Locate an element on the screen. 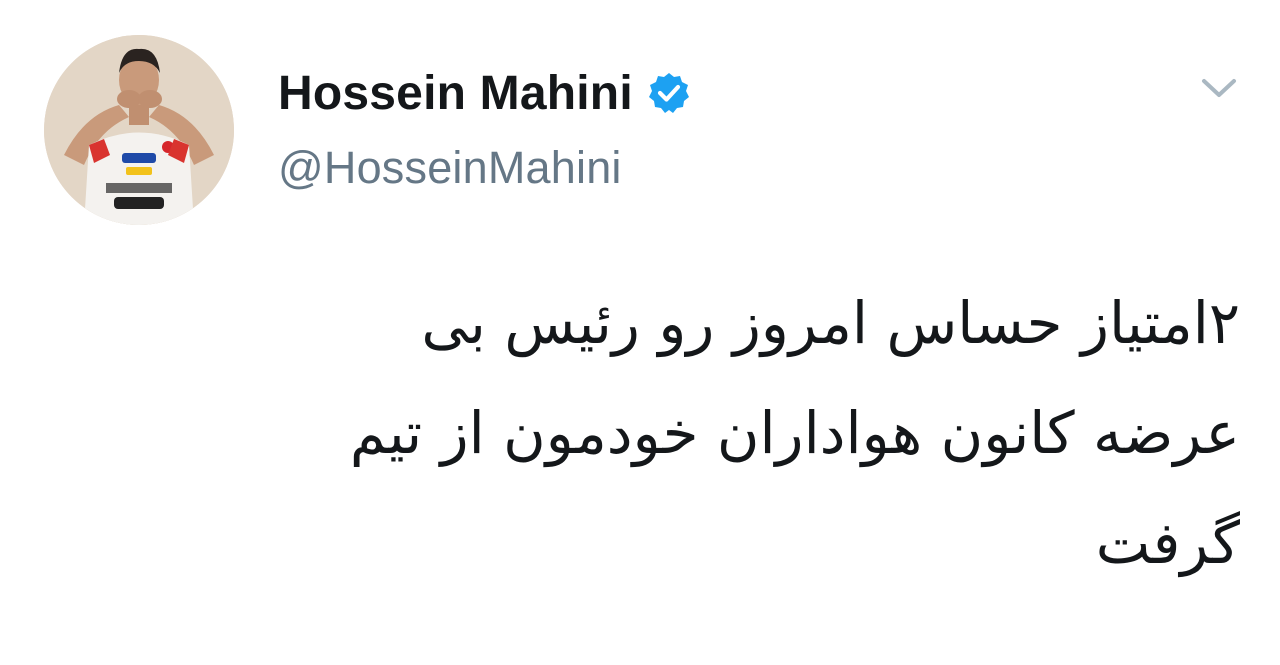  user-handle: @HosseinMahini is located at coordinates (484, 168).